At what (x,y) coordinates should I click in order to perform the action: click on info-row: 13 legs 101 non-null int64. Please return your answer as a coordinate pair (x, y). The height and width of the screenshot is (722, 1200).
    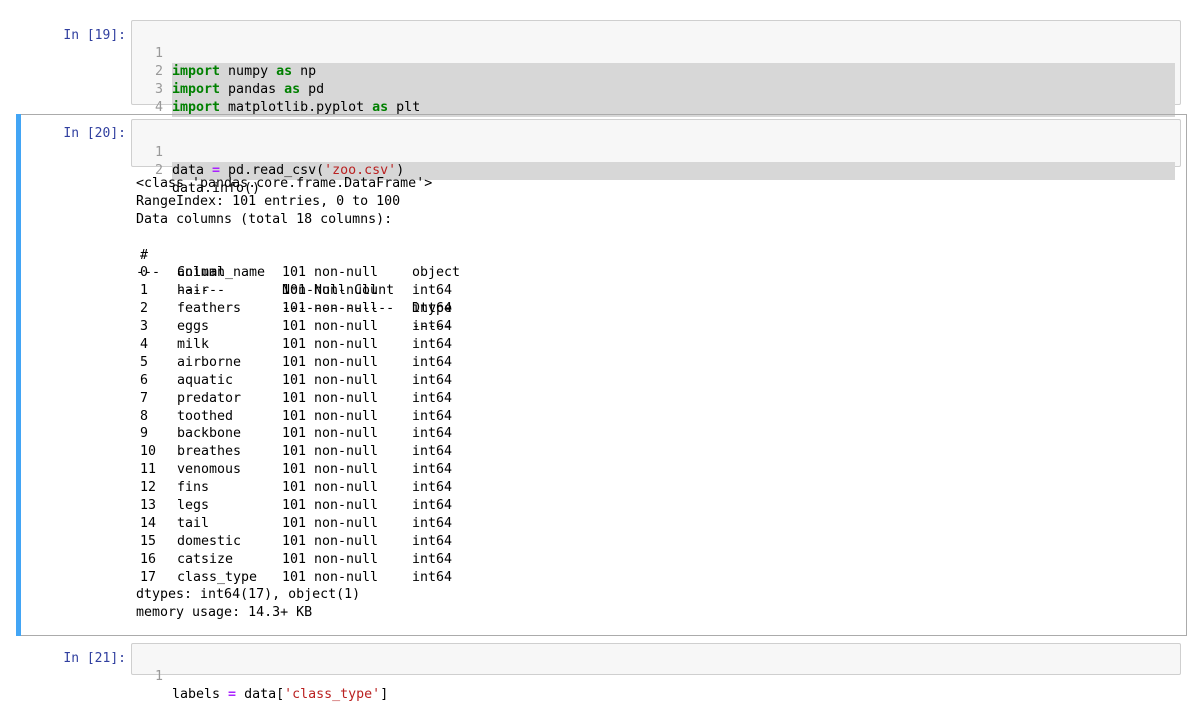
    Looking at the image, I should click on (294, 506).